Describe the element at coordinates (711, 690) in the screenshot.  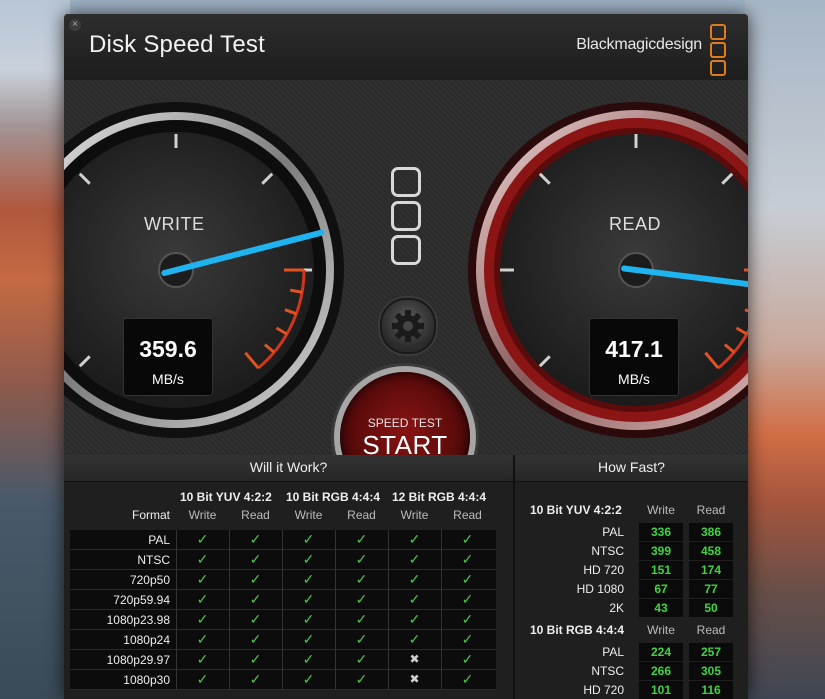
I see `read-speed-value: 116` at that location.